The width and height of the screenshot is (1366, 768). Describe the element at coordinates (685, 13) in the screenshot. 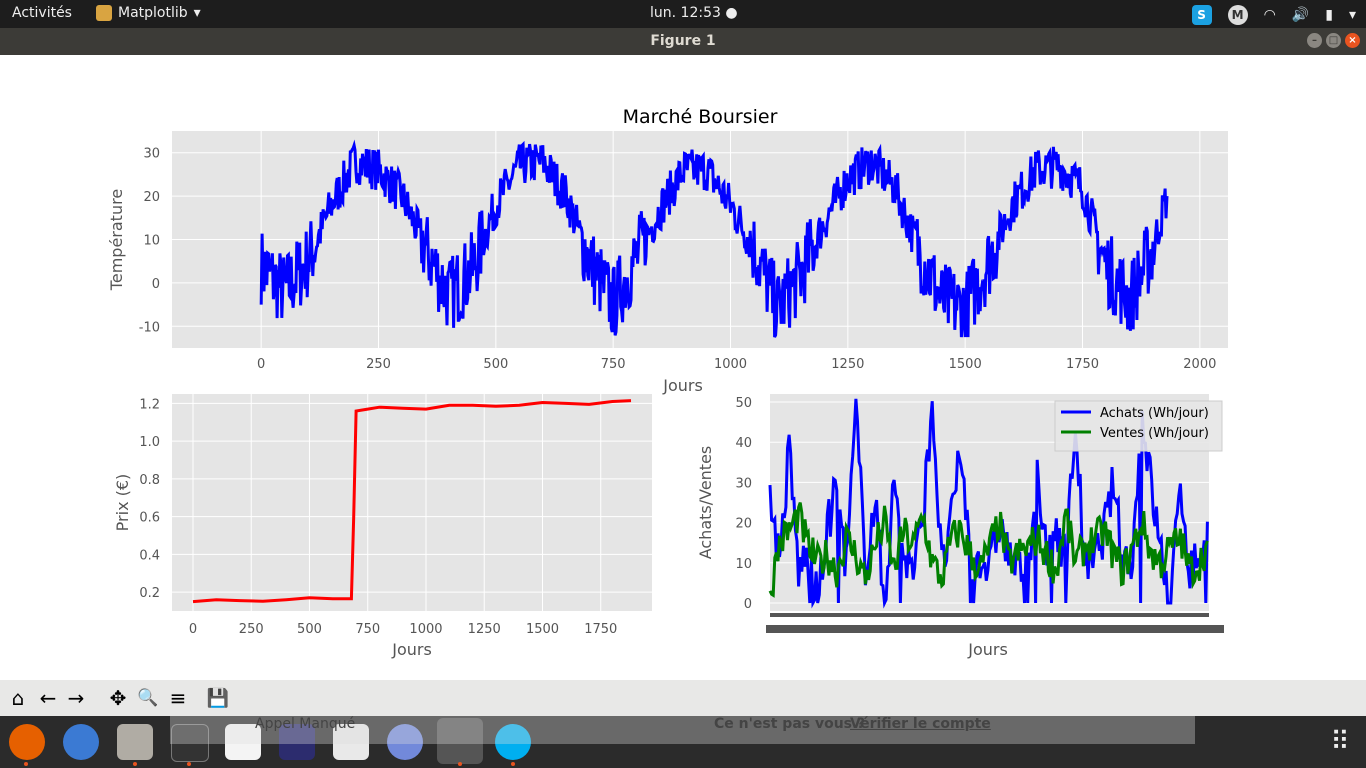

I see `clock-label: lun. 12:53` at that location.